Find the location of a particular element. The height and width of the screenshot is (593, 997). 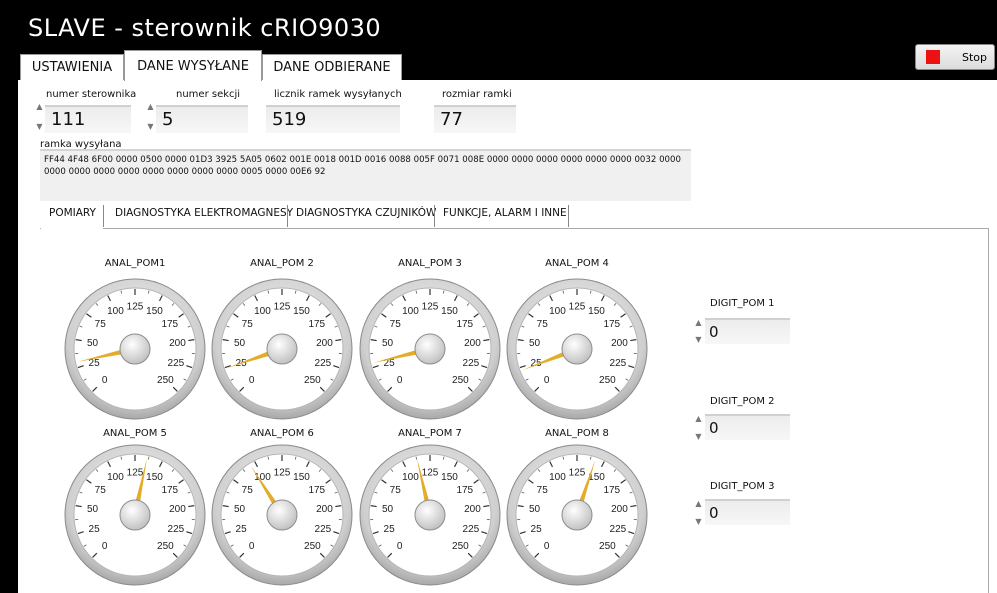

digit-pom-2-input: 0 is located at coordinates (747, 427).